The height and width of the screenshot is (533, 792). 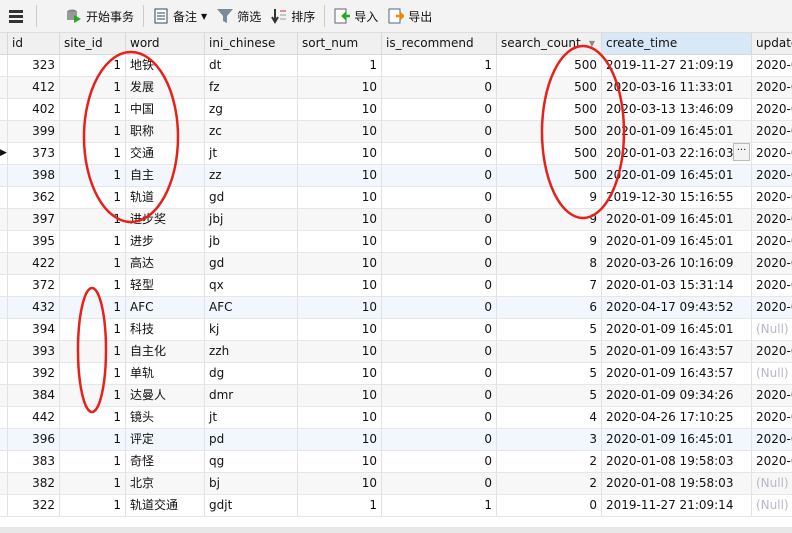 I want to click on cell-id: 432, so click(x=34, y=307).